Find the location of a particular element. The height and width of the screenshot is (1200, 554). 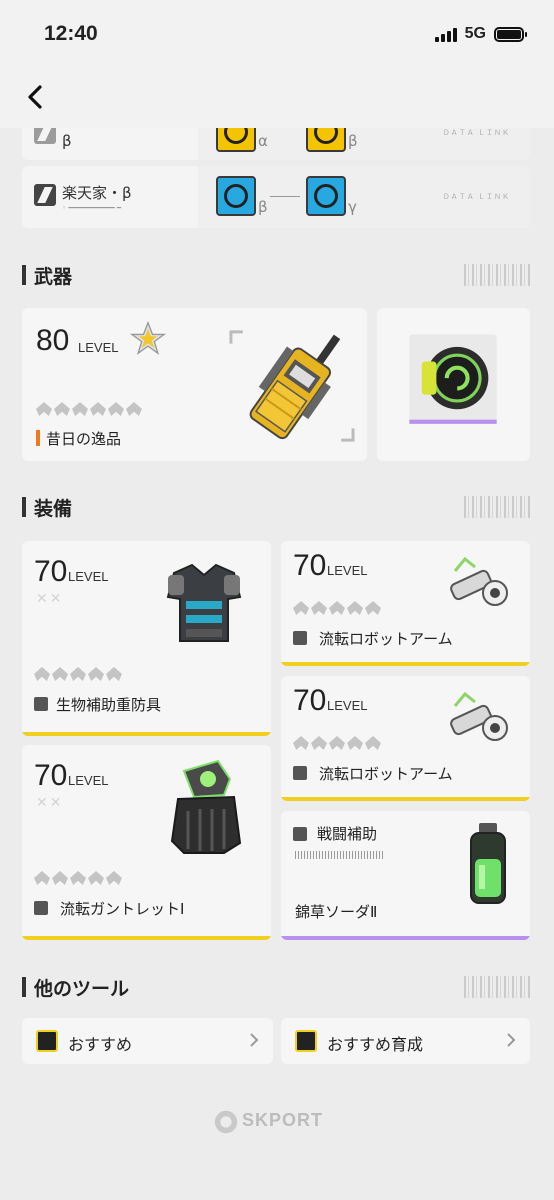

skill-grade: α is located at coordinates (263, 141).